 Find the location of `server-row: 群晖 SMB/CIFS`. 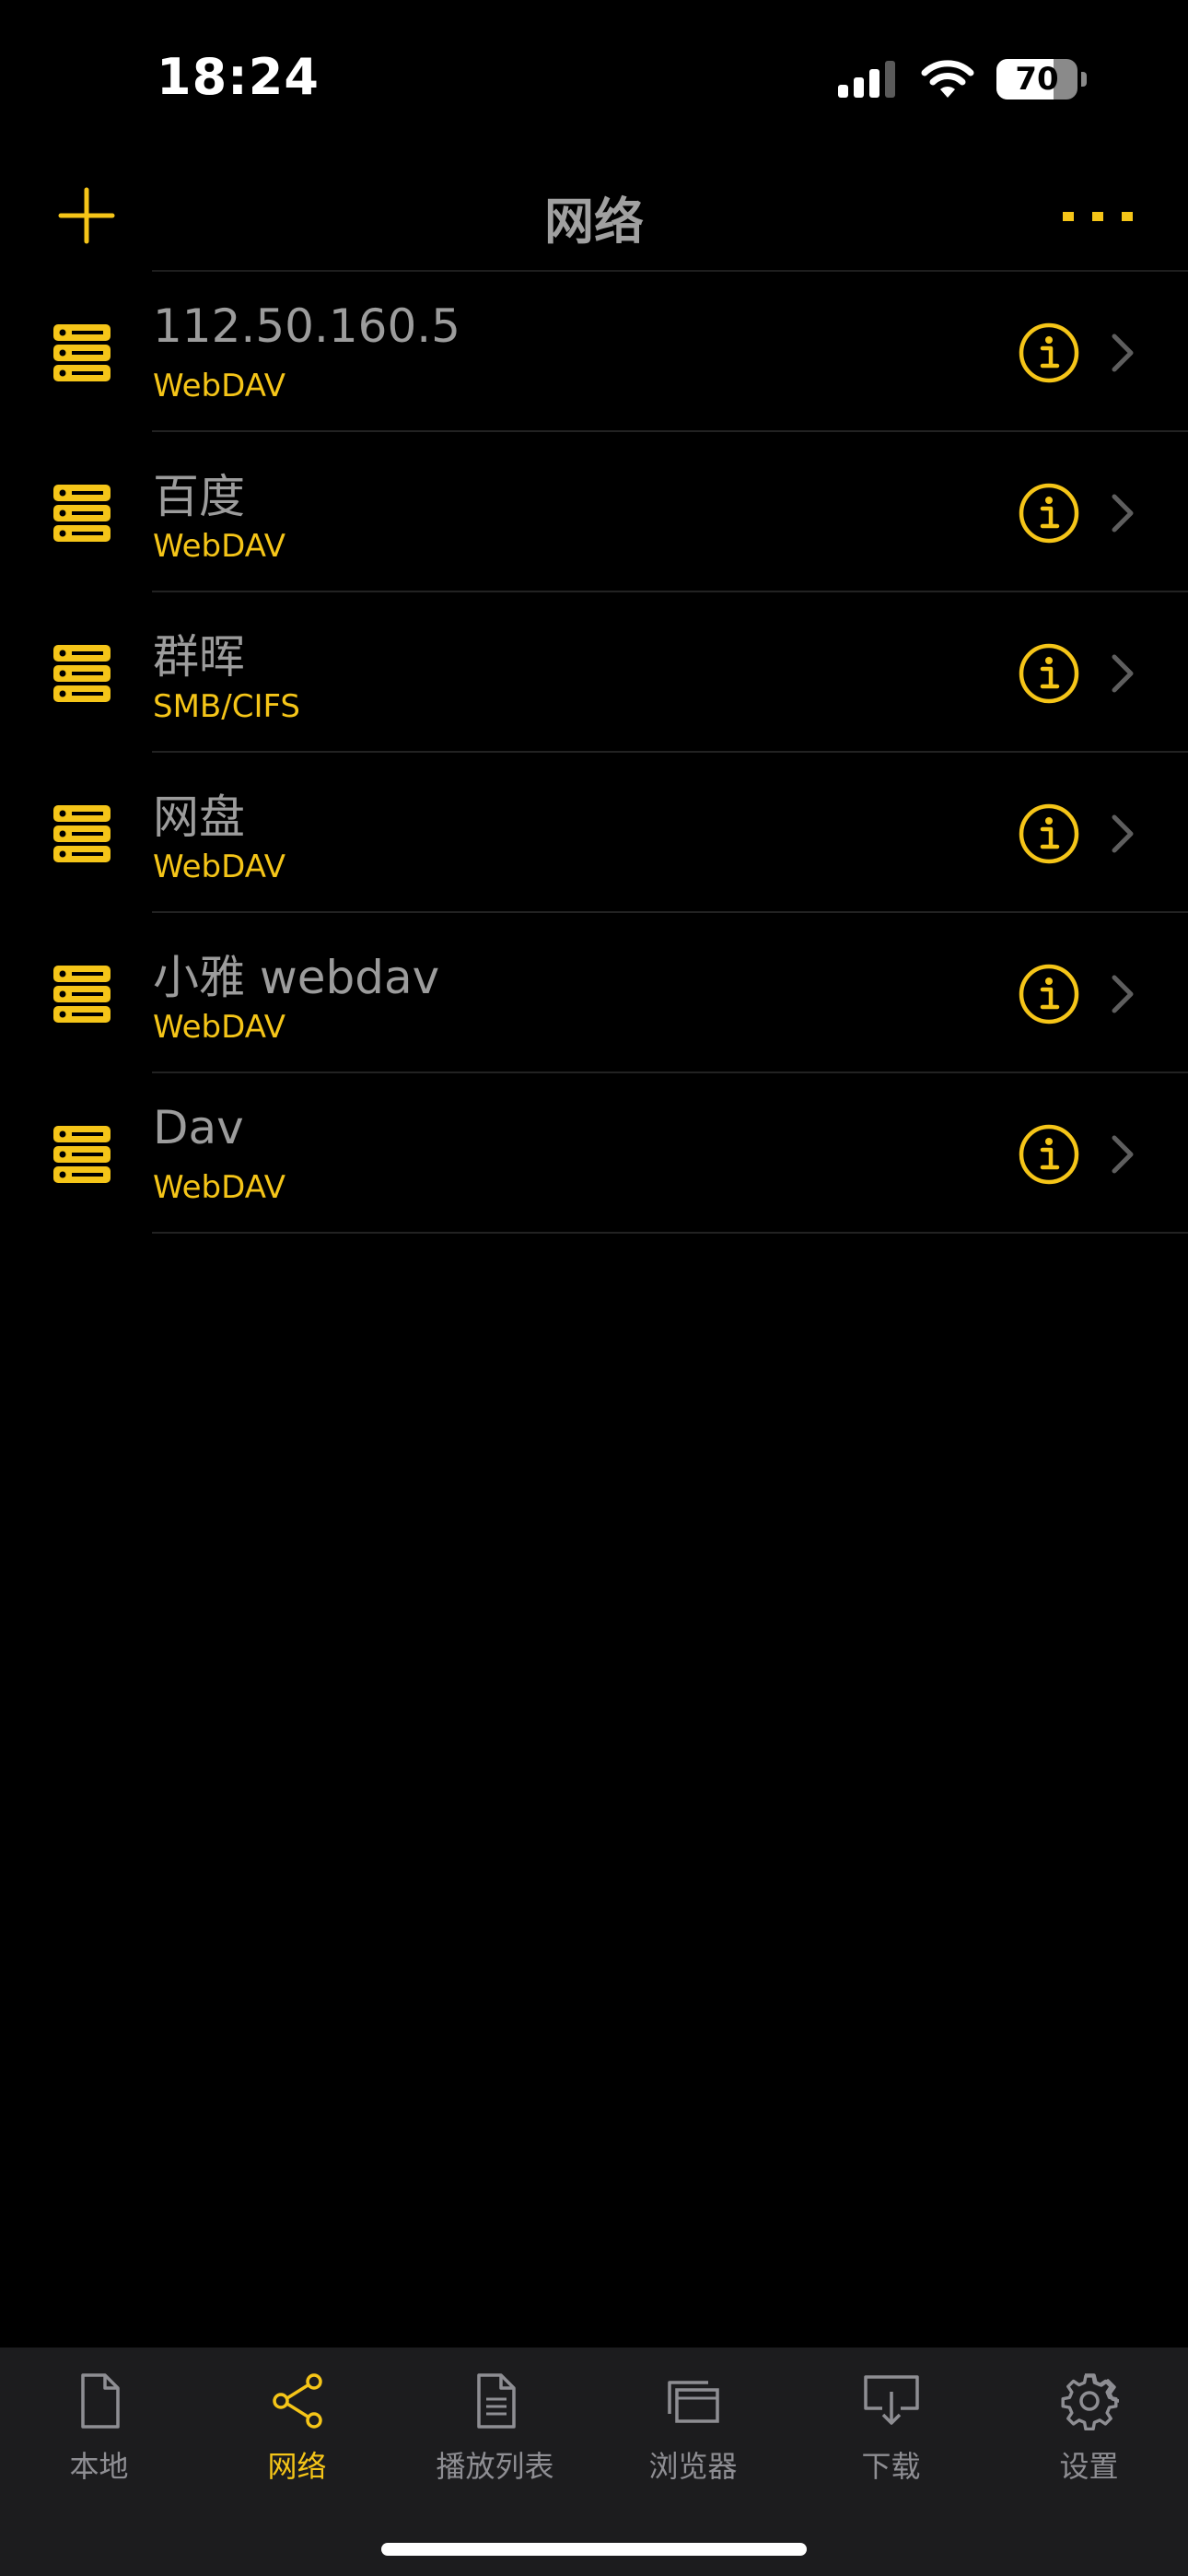

server-row: 群晖 SMB/CIFS is located at coordinates (594, 672).